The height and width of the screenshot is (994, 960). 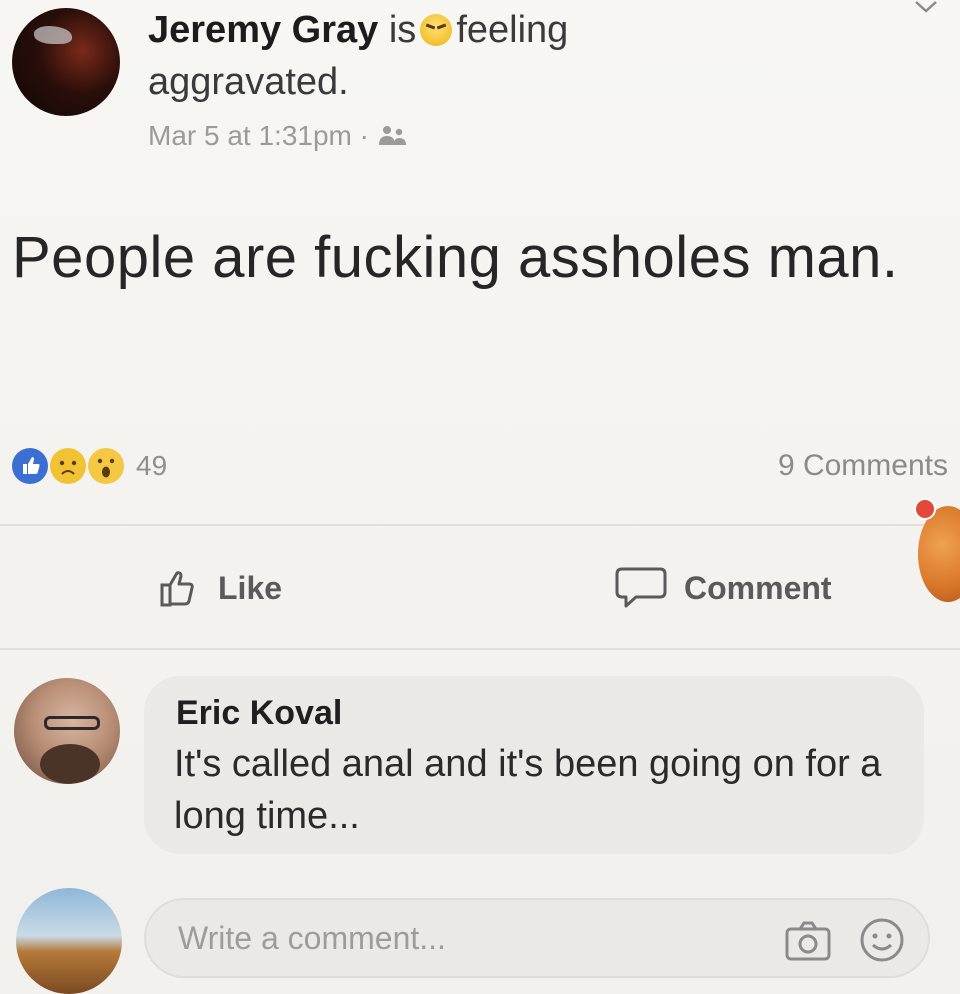 What do you see at coordinates (758, 587) in the screenshot?
I see `comment-label: Comment` at bounding box center [758, 587].